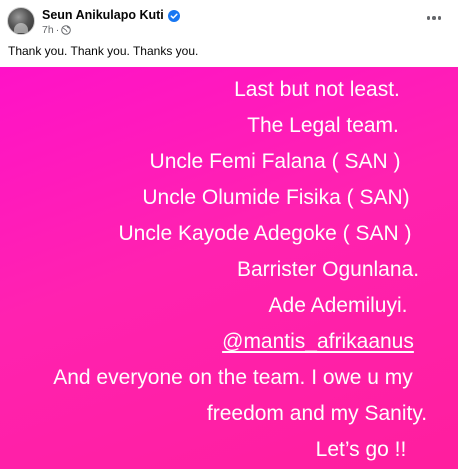 This screenshot has height=469, width=458. I want to click on story-line: Uncle Kayode Adegoke ( SAN ), so click(265, 233).